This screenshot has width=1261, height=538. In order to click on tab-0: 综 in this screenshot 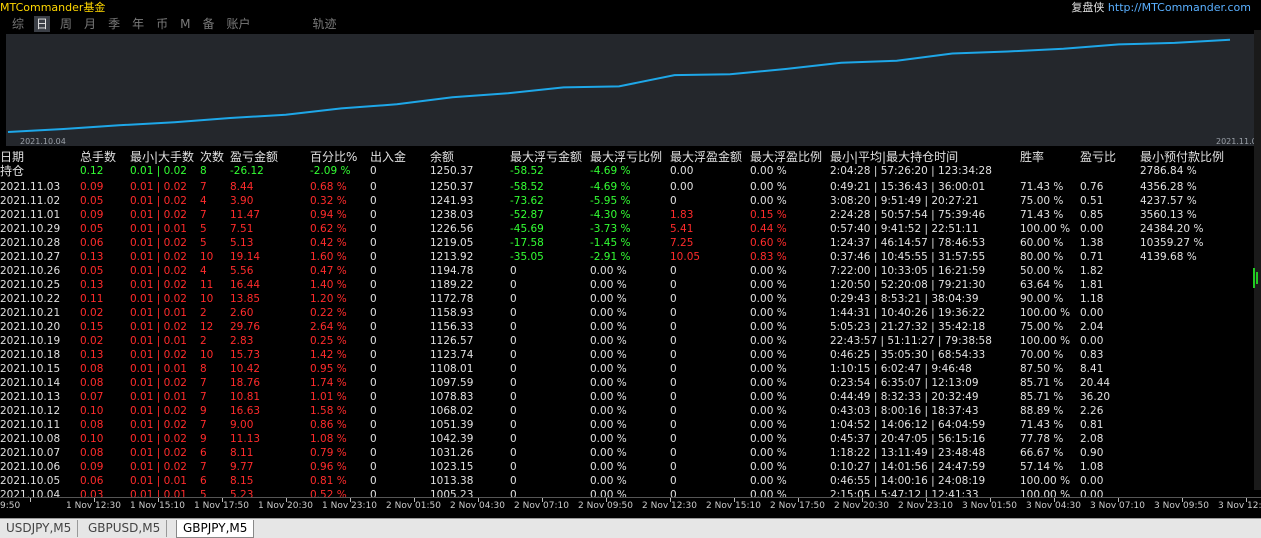, I will do `click(18, 24)`.